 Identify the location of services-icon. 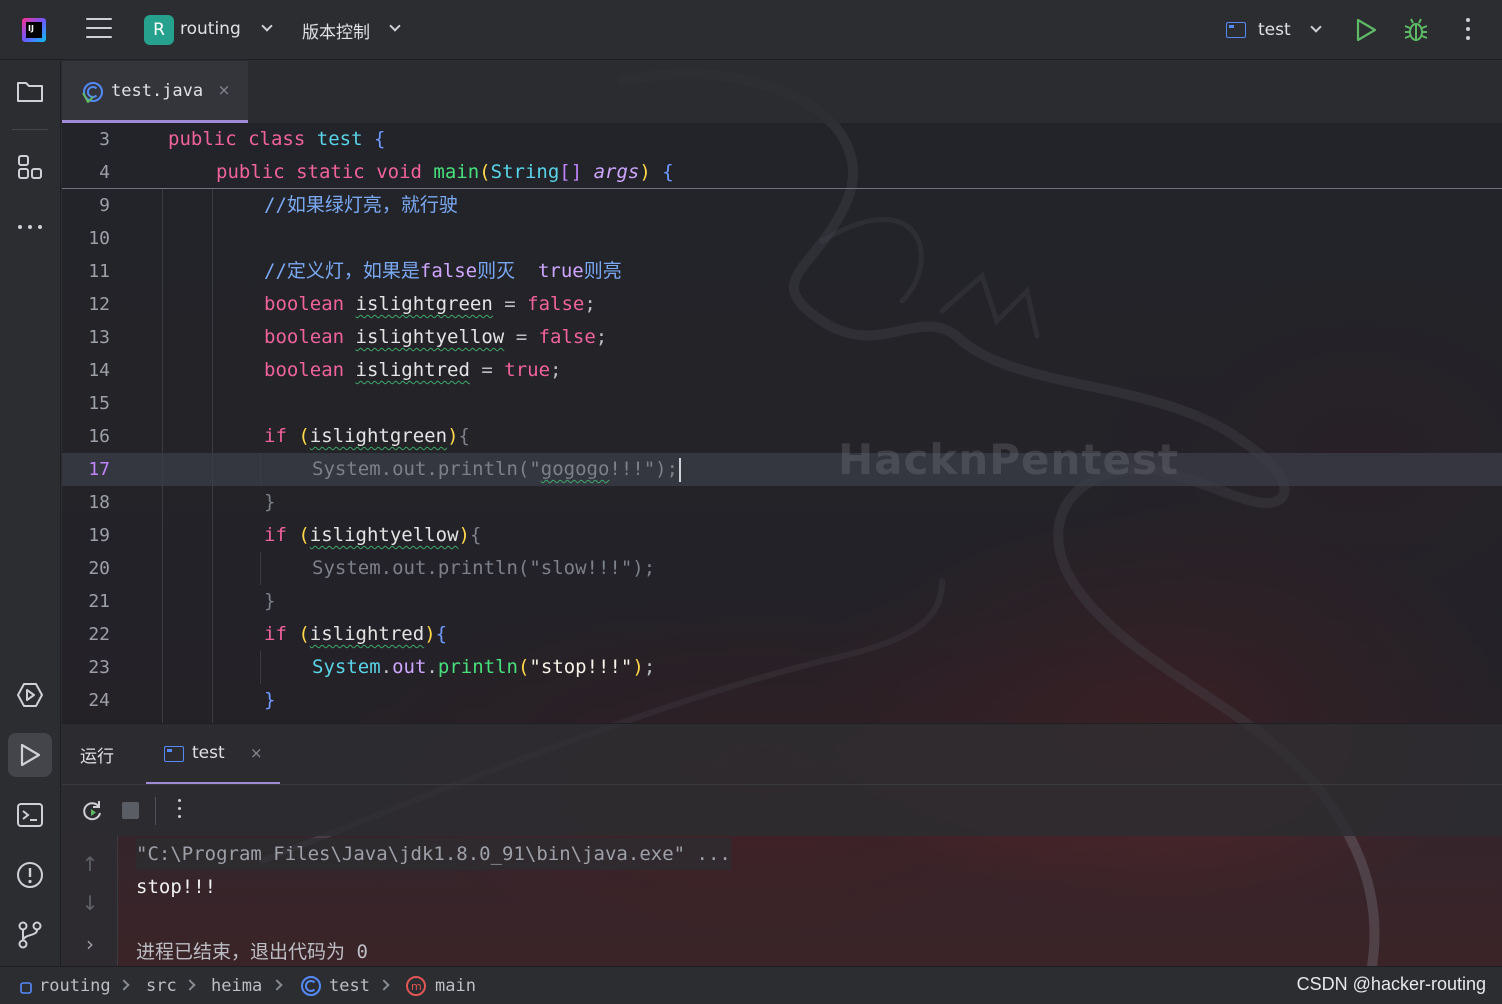
(30, 695).